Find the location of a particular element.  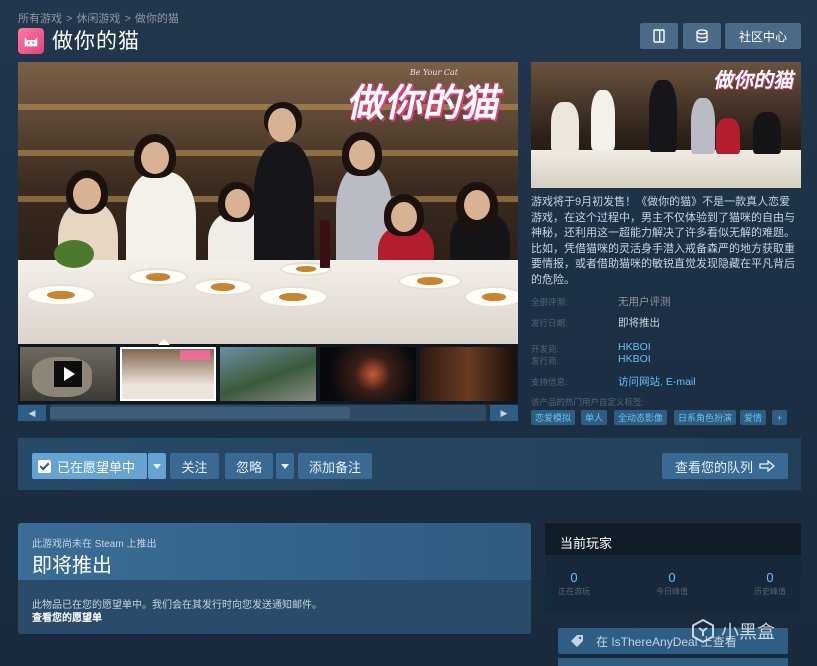

release-date-value: 即将推出 is located at coordinates (639, 323).